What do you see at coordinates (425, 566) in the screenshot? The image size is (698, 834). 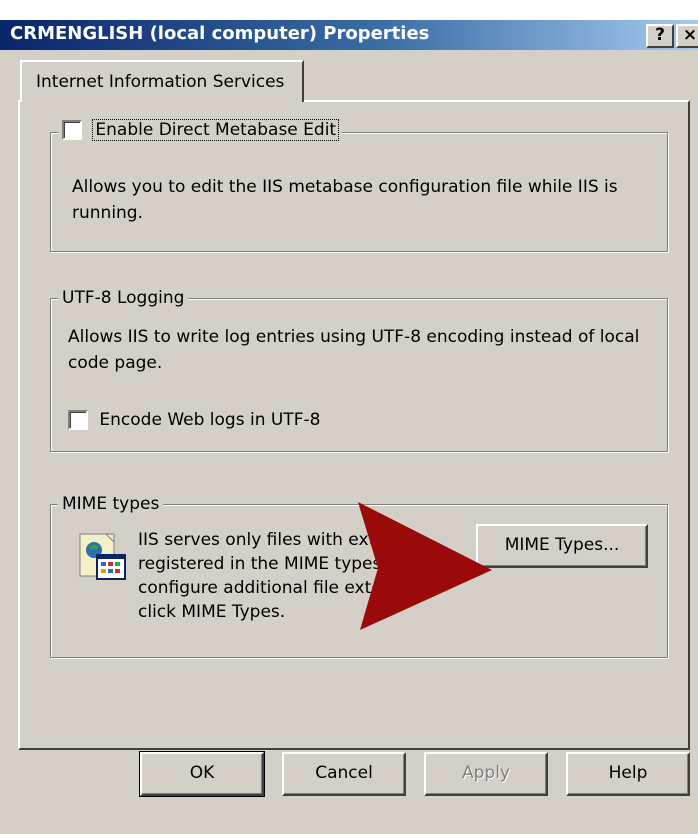 I see `red-arrow-annotation` at bounding box center [425, 566].